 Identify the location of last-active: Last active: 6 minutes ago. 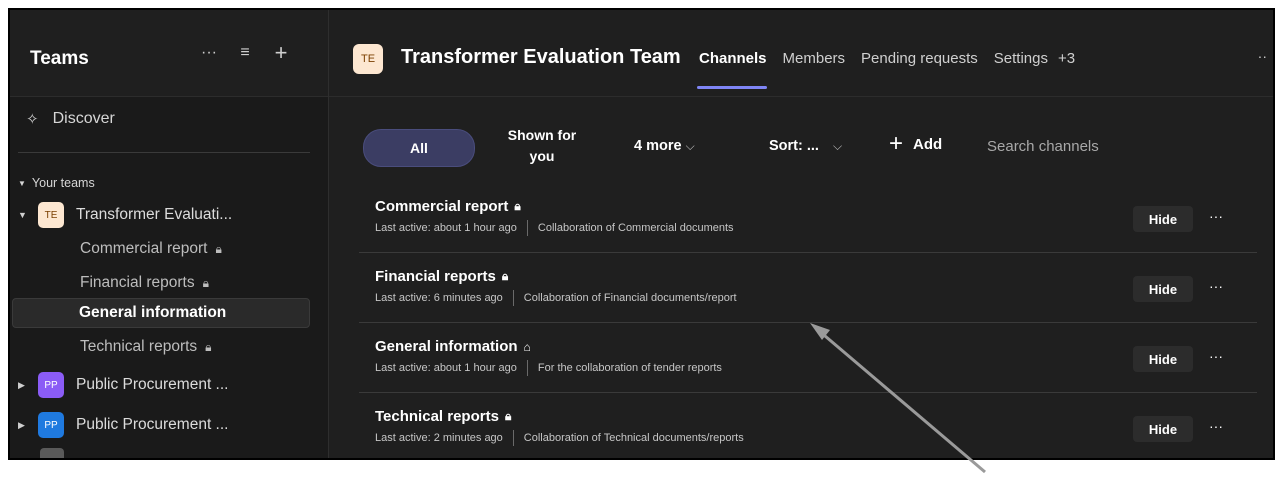
(439, 298).